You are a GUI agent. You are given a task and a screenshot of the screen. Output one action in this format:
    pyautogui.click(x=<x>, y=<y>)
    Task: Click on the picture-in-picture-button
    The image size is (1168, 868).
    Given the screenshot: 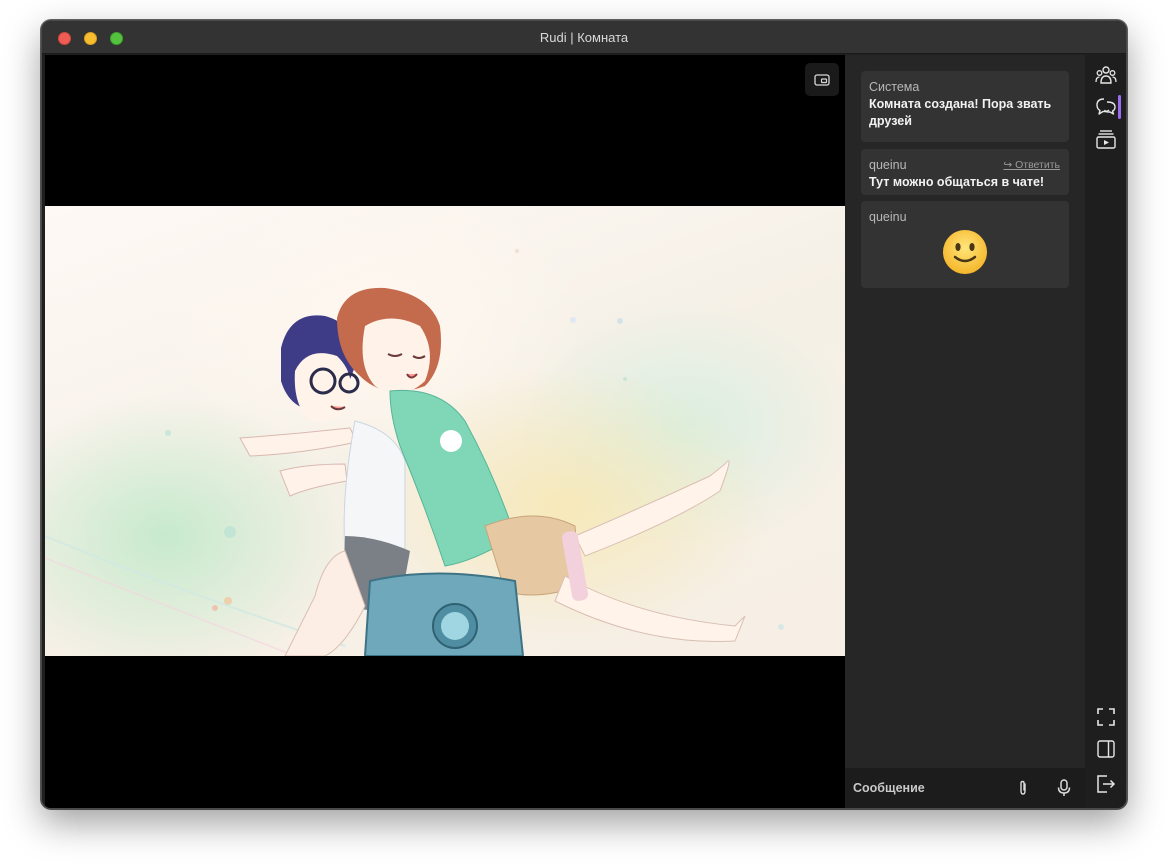 What is the action you would take?
    pyautogui.click(x=822, y=79)
    